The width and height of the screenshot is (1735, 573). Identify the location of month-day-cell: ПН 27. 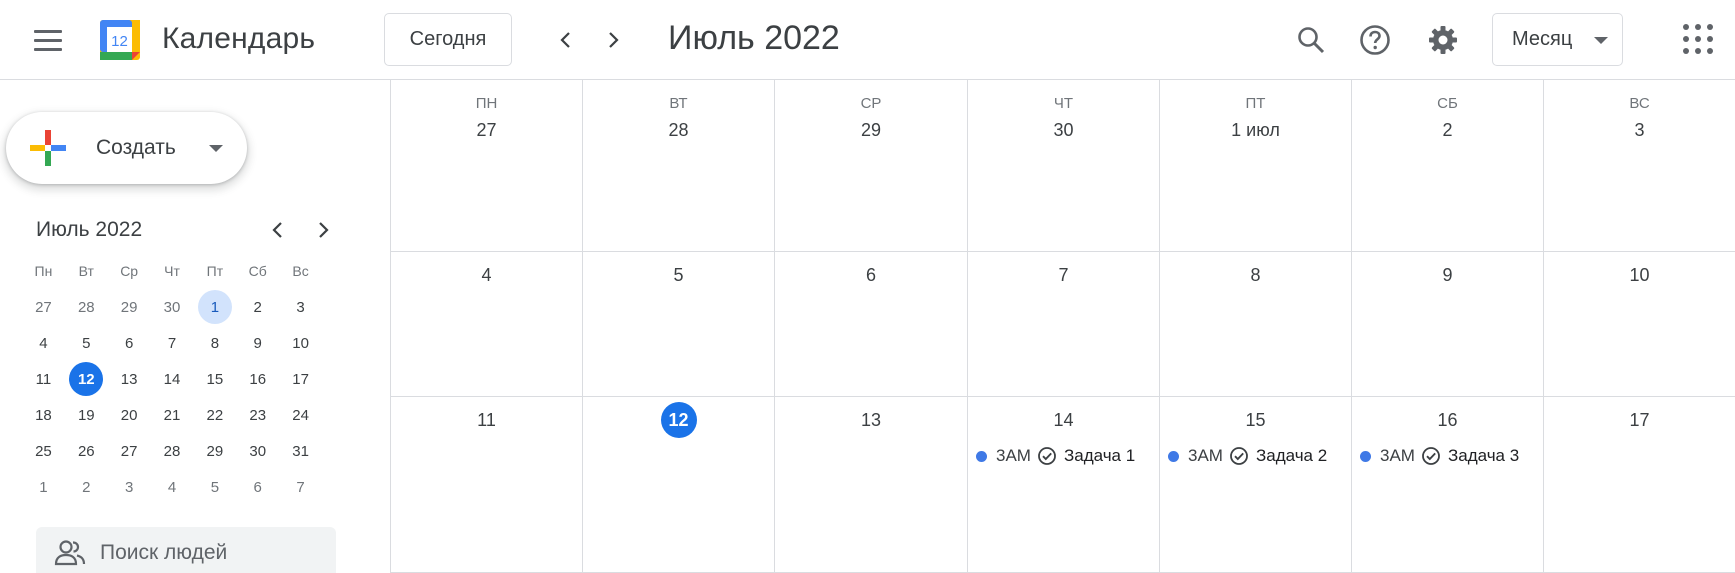
(487, 165).